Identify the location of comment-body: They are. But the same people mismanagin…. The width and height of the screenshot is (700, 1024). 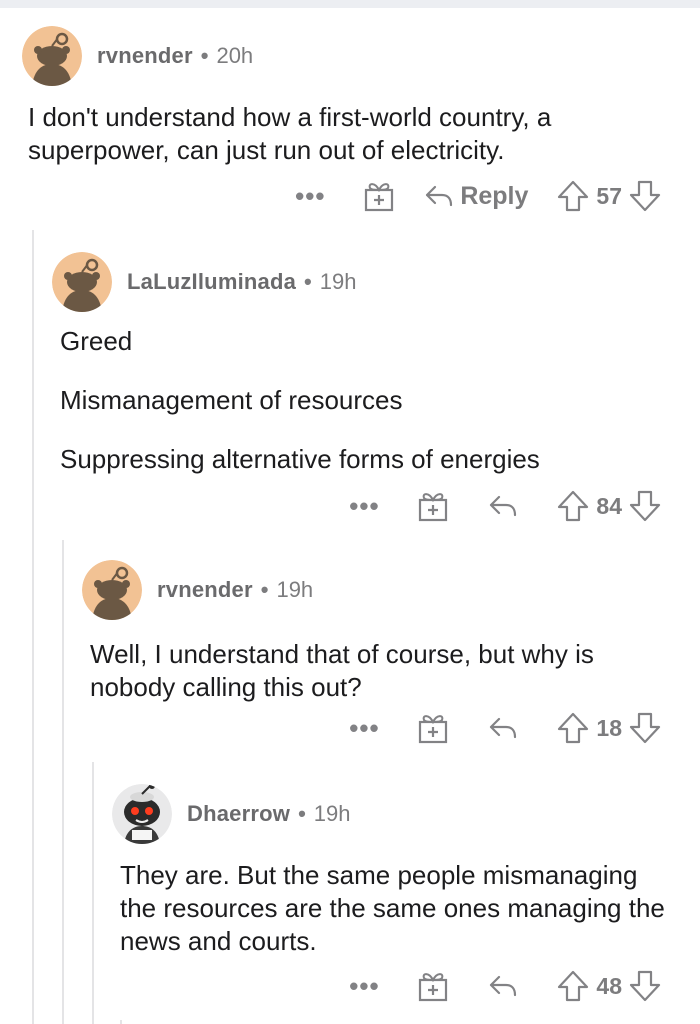
(392, 908).